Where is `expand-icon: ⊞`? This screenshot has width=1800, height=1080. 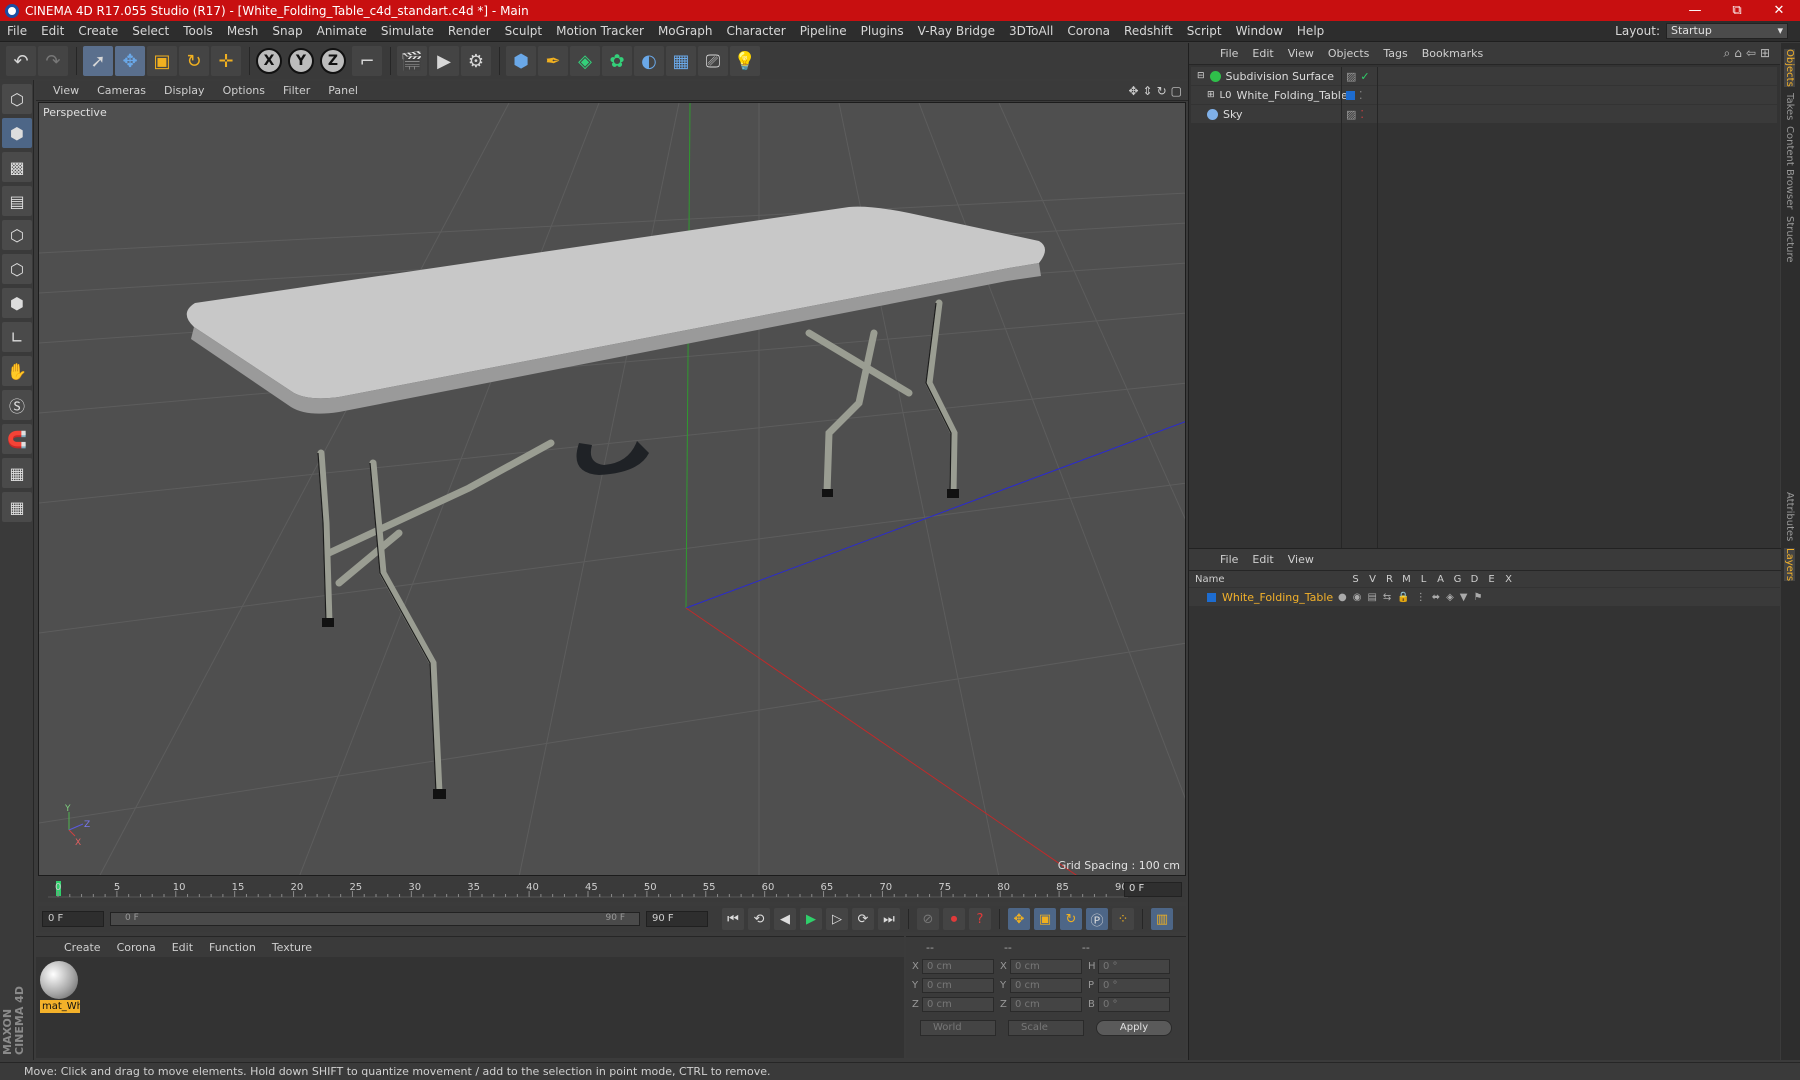 expand-icon: ⊞ is located at coordinates (1211, 95).